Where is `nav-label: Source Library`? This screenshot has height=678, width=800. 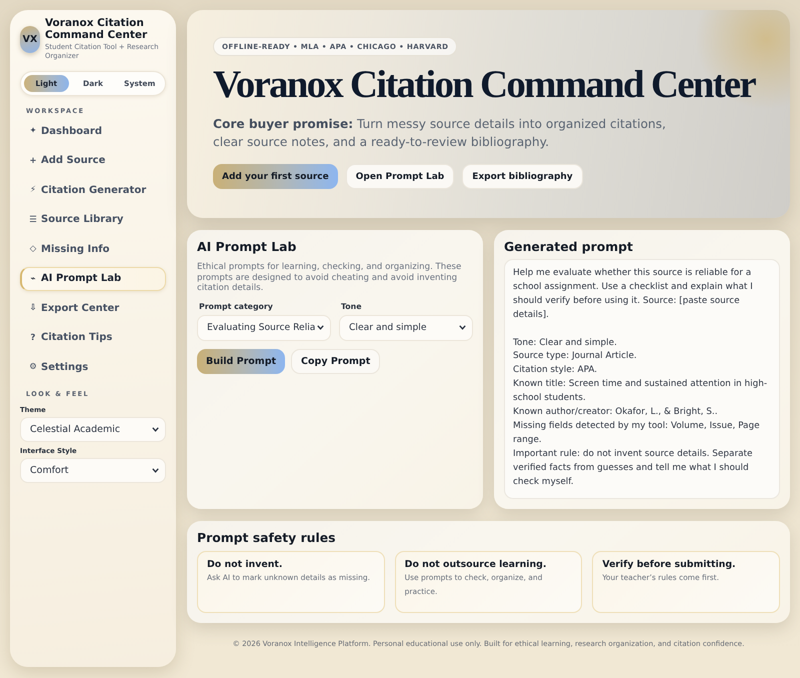 nav-label: Source Library is located at coordinates (82, 220).